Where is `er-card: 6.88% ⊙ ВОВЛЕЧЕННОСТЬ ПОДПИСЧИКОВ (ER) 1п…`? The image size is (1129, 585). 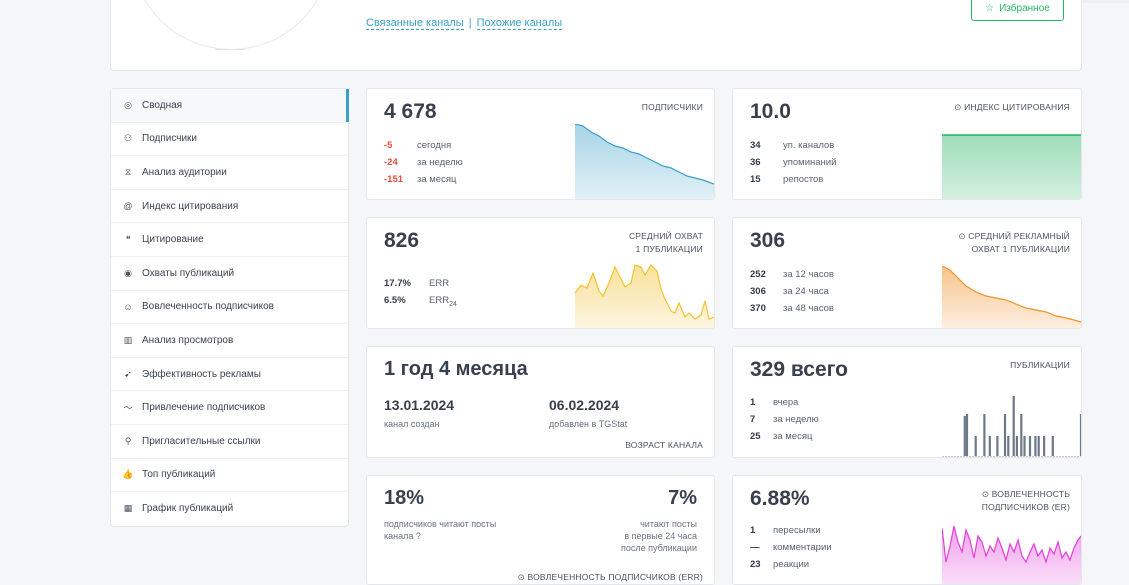
er-card: 6.88% ⊙ ВОВЛЕЧЕННОСТЬ ПОДПИСЧИКОВ (ER) 1п… is located at coordinates (907, 530).